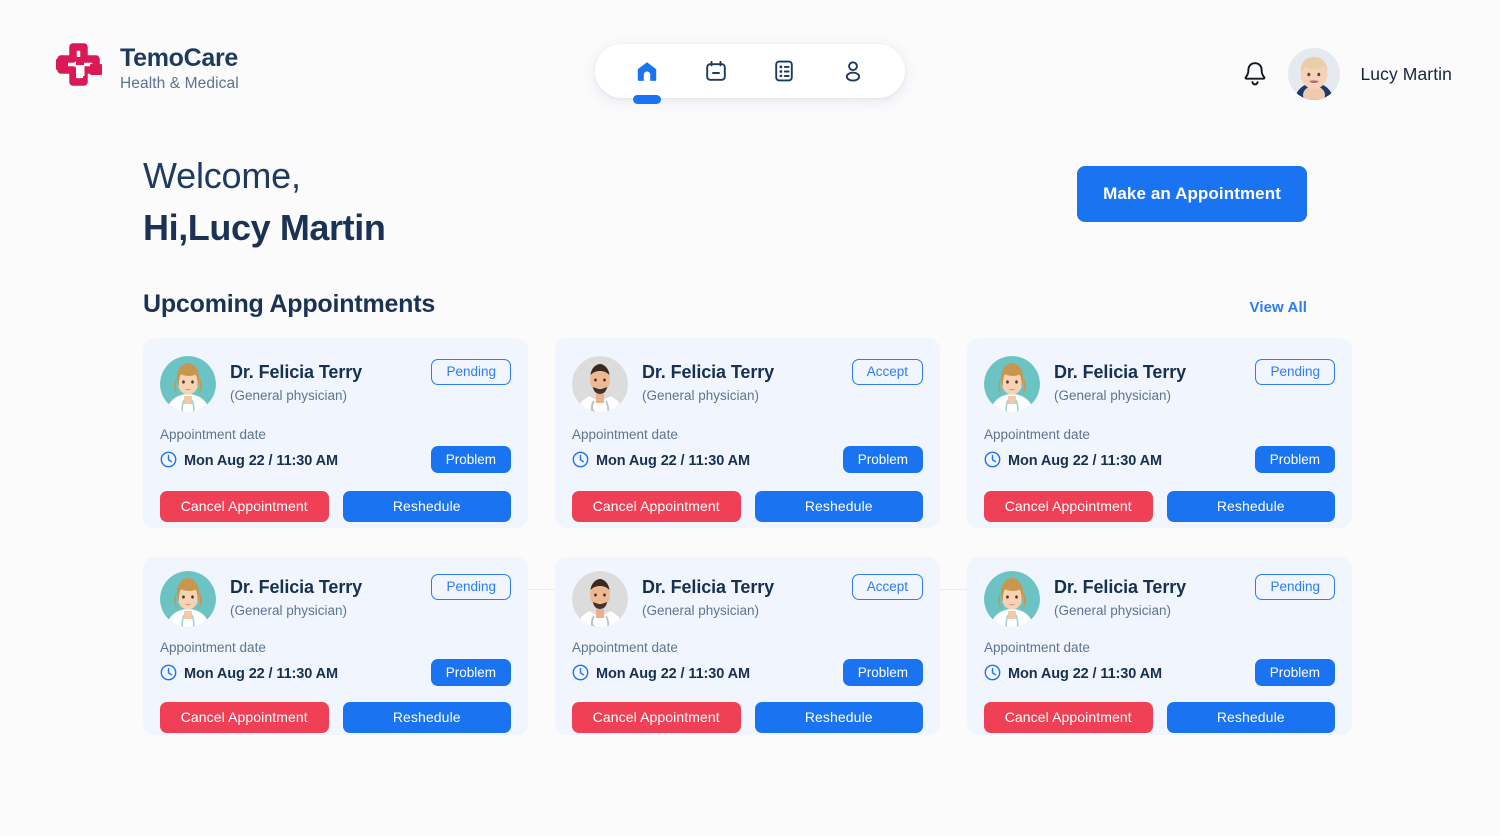  I want to click on welcome-username: Hi,Lucy Martin, so click(264, 227).